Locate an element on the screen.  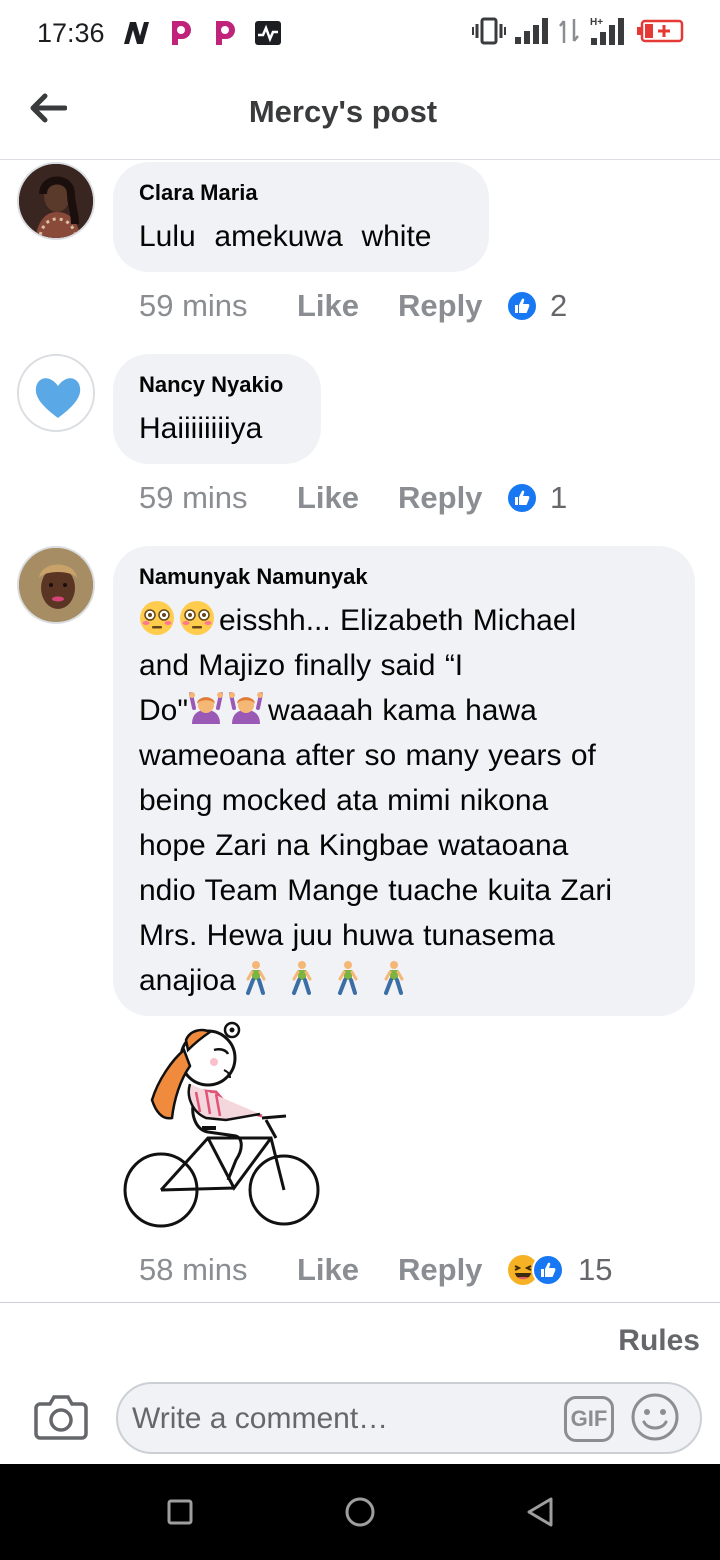
back-nav-button is located at coordinates (540, 1512).